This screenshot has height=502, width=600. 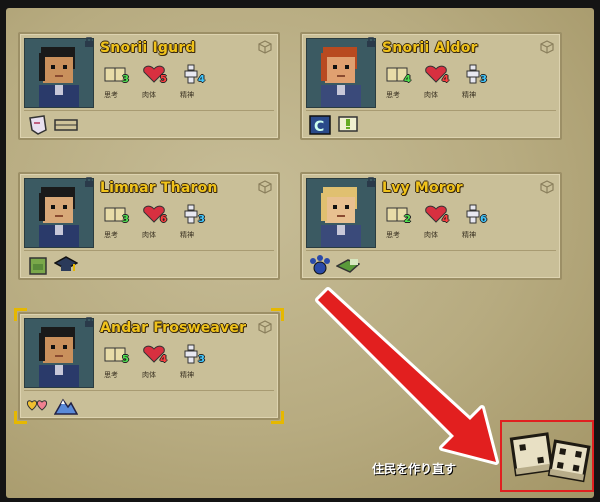 What do you see at coordinates (414, 469) in the screenshot?
I see `reroll-label: 住民を作り直す` at bounding box center [414, 469].